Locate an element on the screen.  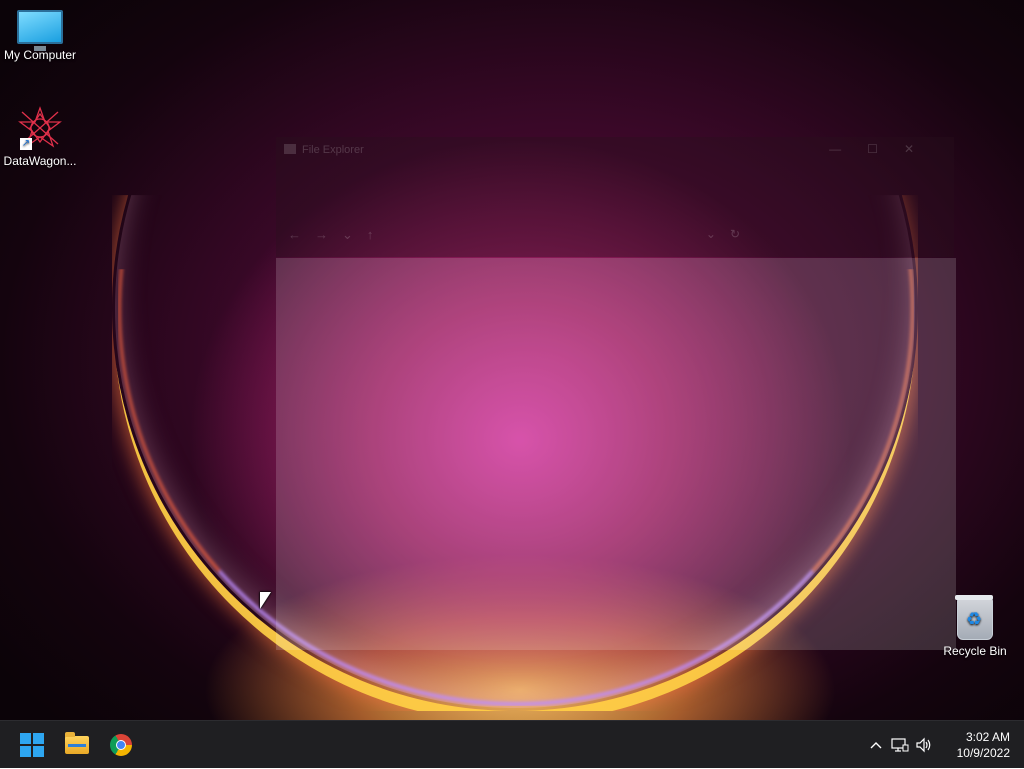
show-hidden-icons-chevron-icon is located at coordinates (876, 745).